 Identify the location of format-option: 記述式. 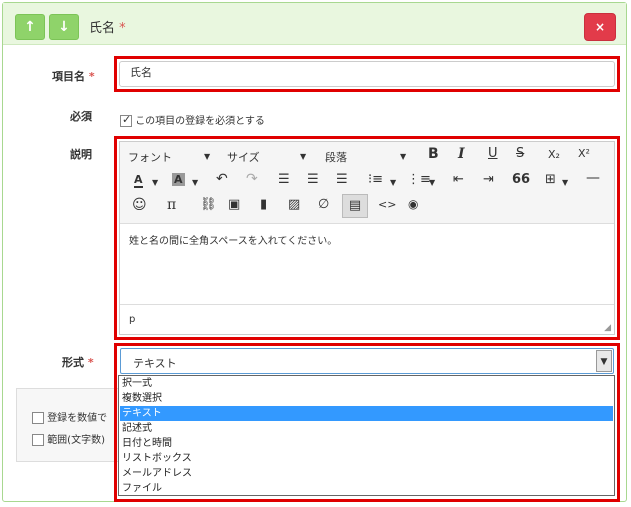
(366, 428).